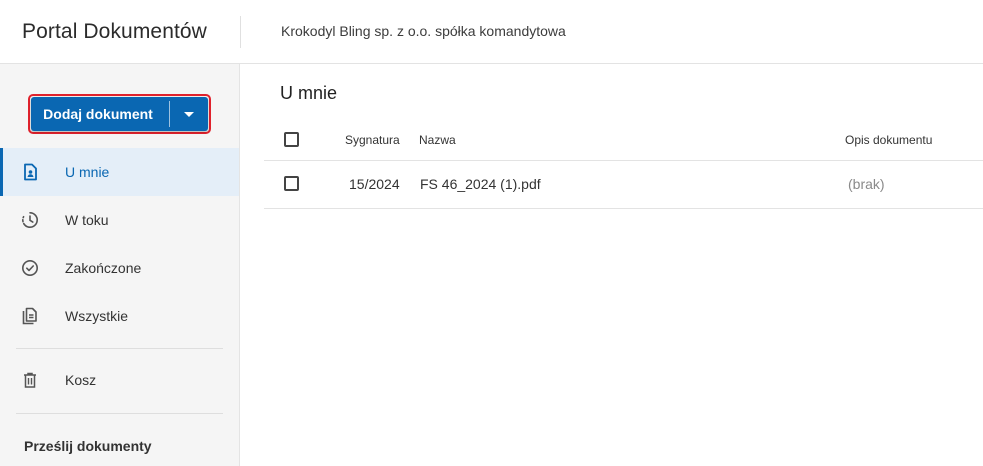  I want to click on select-all-checkbox, so click(291, 139).